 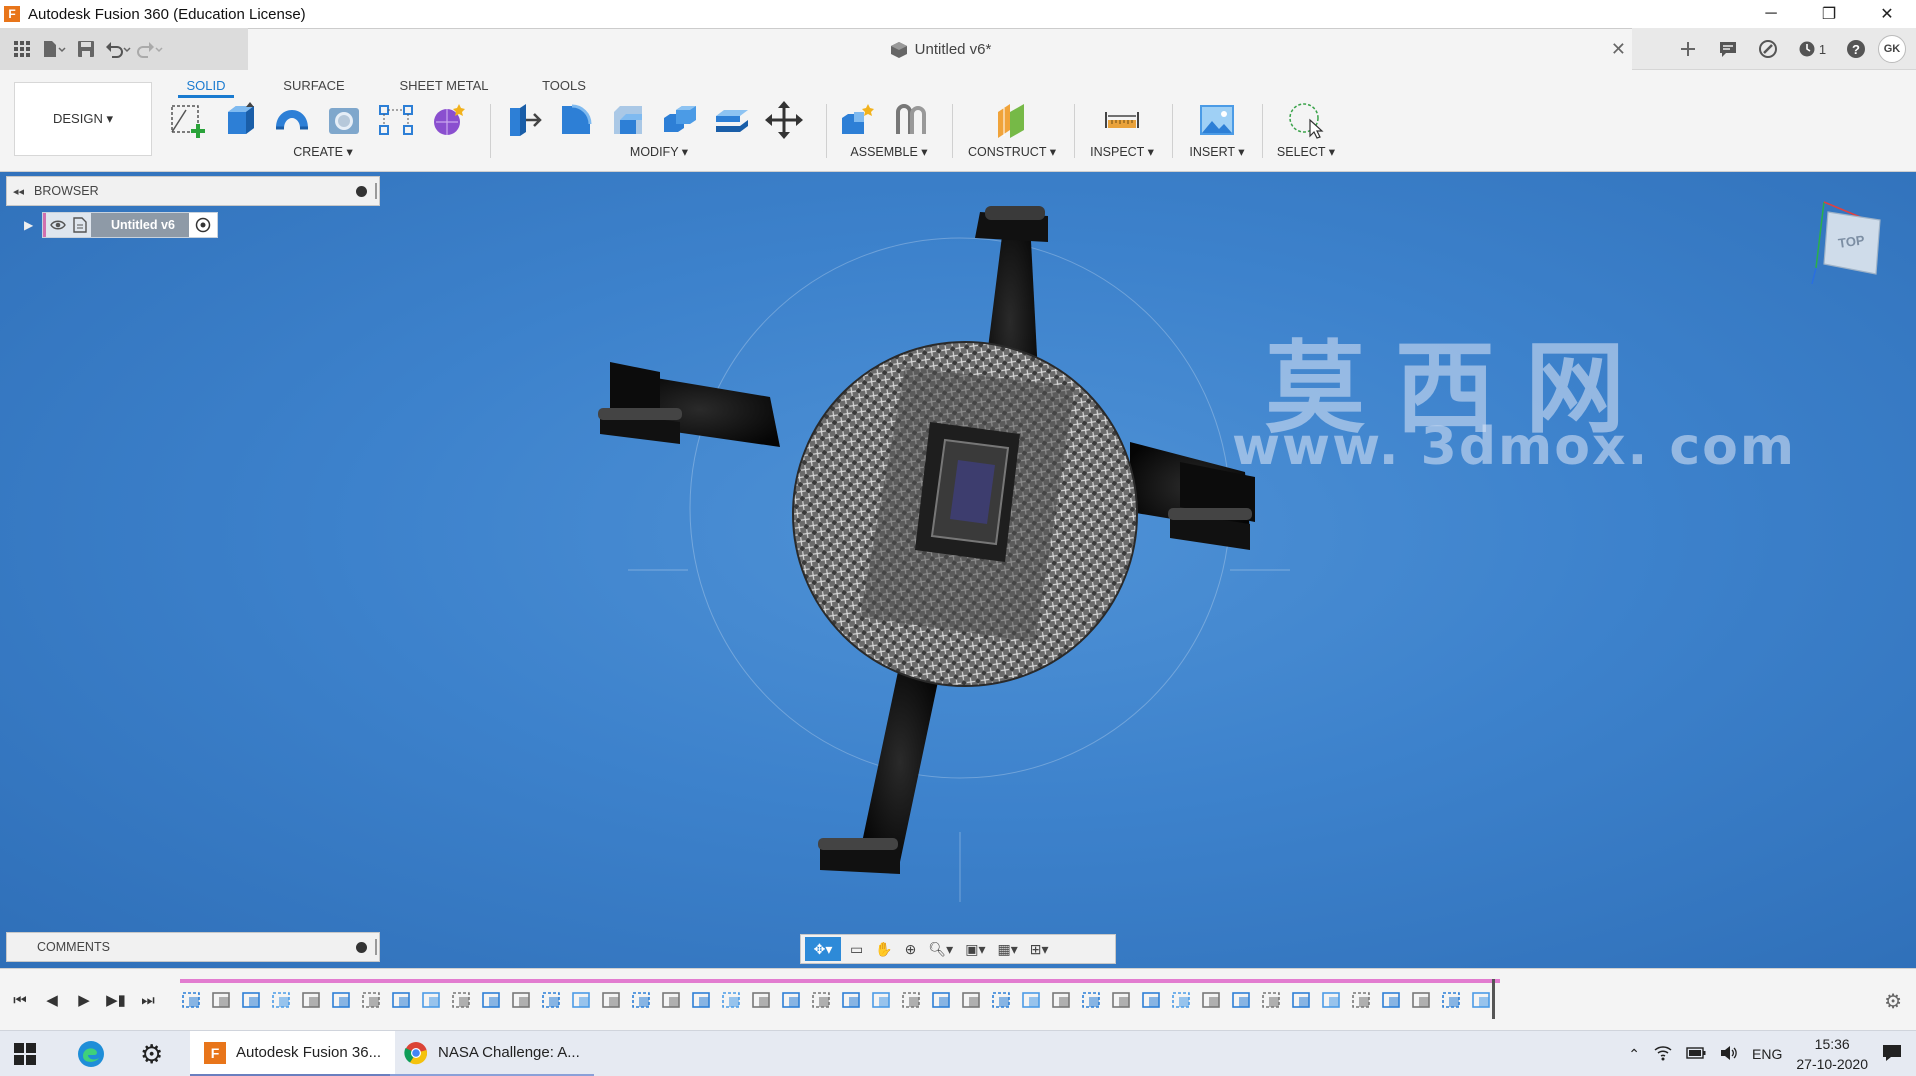 I want to click on file-menu-icon, so click(x=54, y=49).